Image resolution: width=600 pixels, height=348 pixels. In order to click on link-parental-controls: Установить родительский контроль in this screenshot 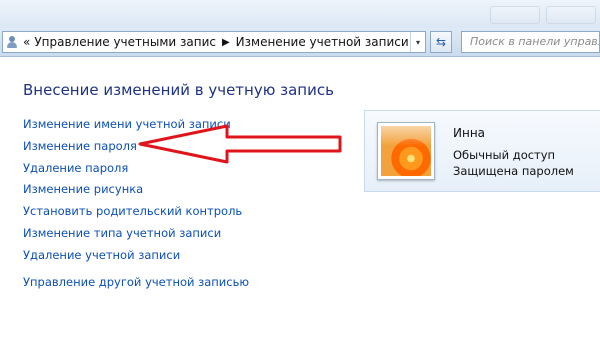, I will do `click(136, 214)`.